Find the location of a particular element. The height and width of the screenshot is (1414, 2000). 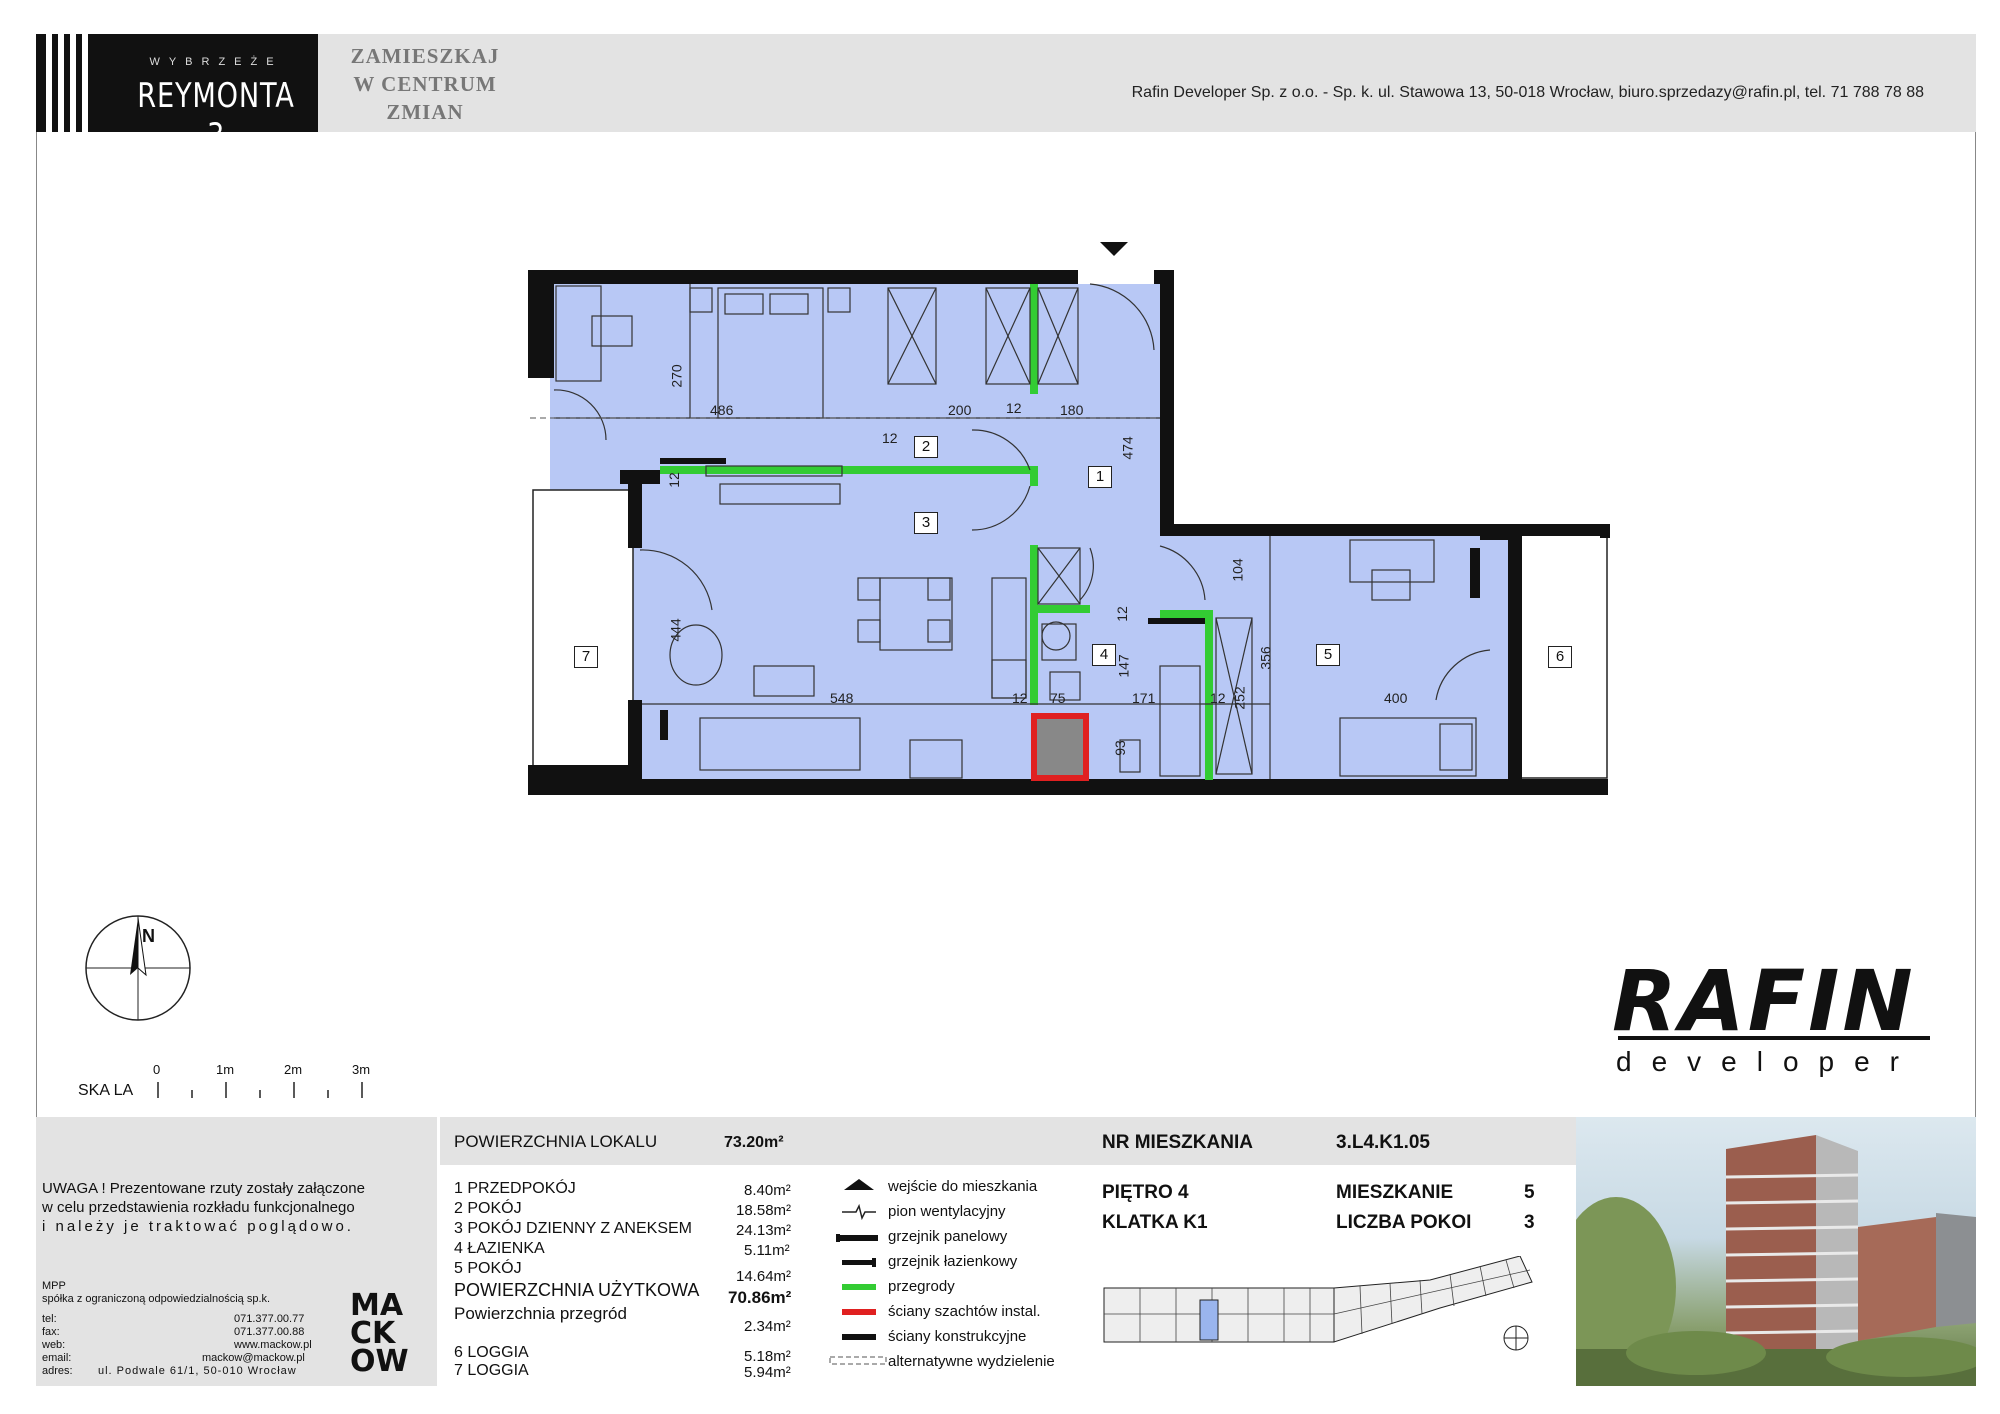

rooms-count-label: LICZBA POKOI is located at coordinates (1404, 1222).